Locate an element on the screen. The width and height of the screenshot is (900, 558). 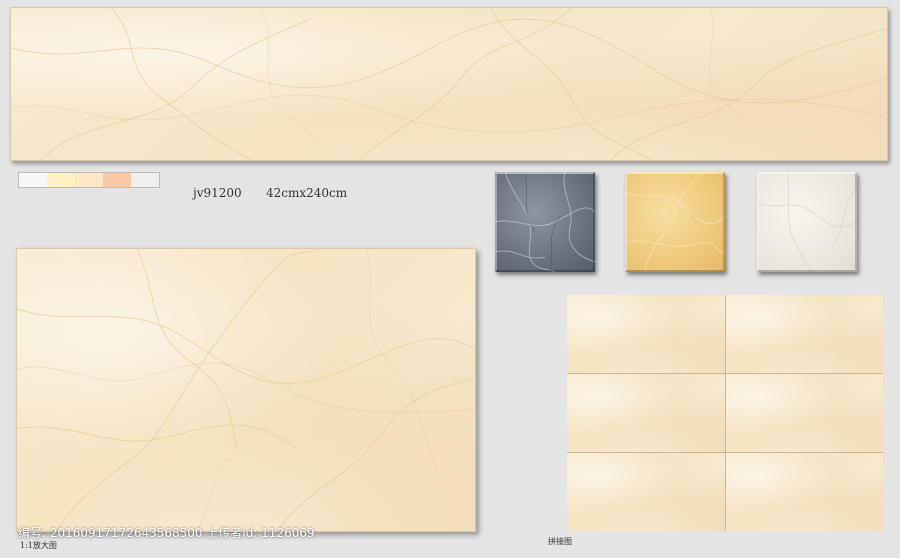
color-swatch-bar is located at coordinates (89, 180).